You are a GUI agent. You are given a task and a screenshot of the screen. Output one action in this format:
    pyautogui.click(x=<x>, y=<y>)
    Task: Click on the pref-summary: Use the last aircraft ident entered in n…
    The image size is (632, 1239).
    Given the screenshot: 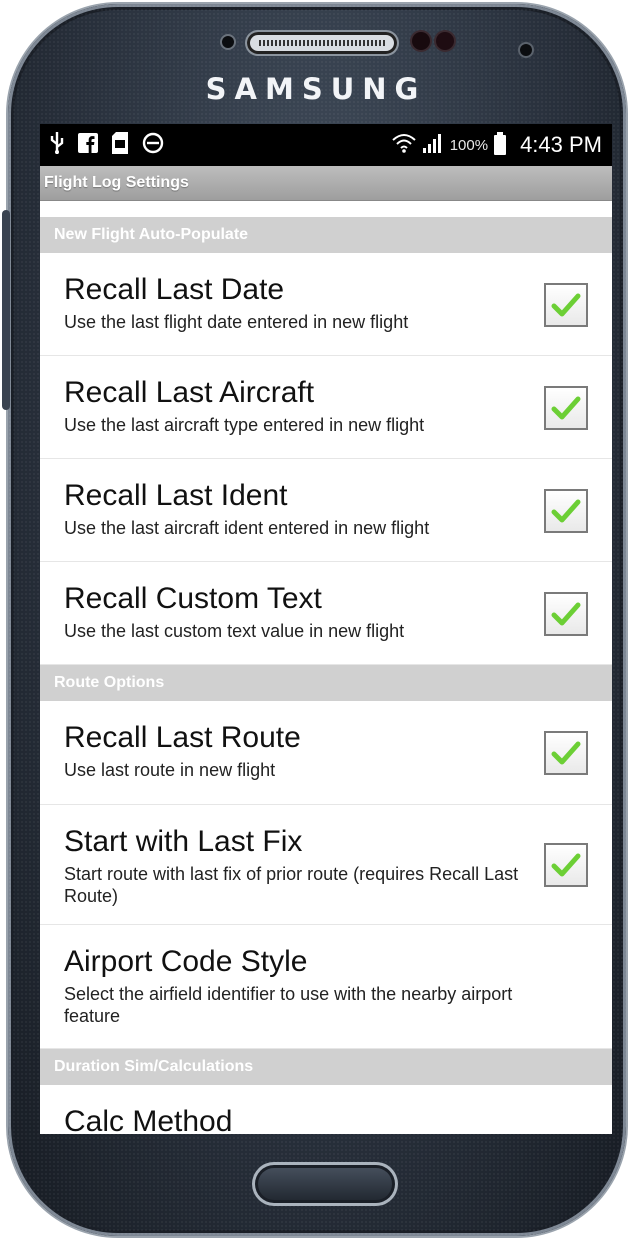 What is the action you would take?
    pyautogui.click(x=247, y=528)
    